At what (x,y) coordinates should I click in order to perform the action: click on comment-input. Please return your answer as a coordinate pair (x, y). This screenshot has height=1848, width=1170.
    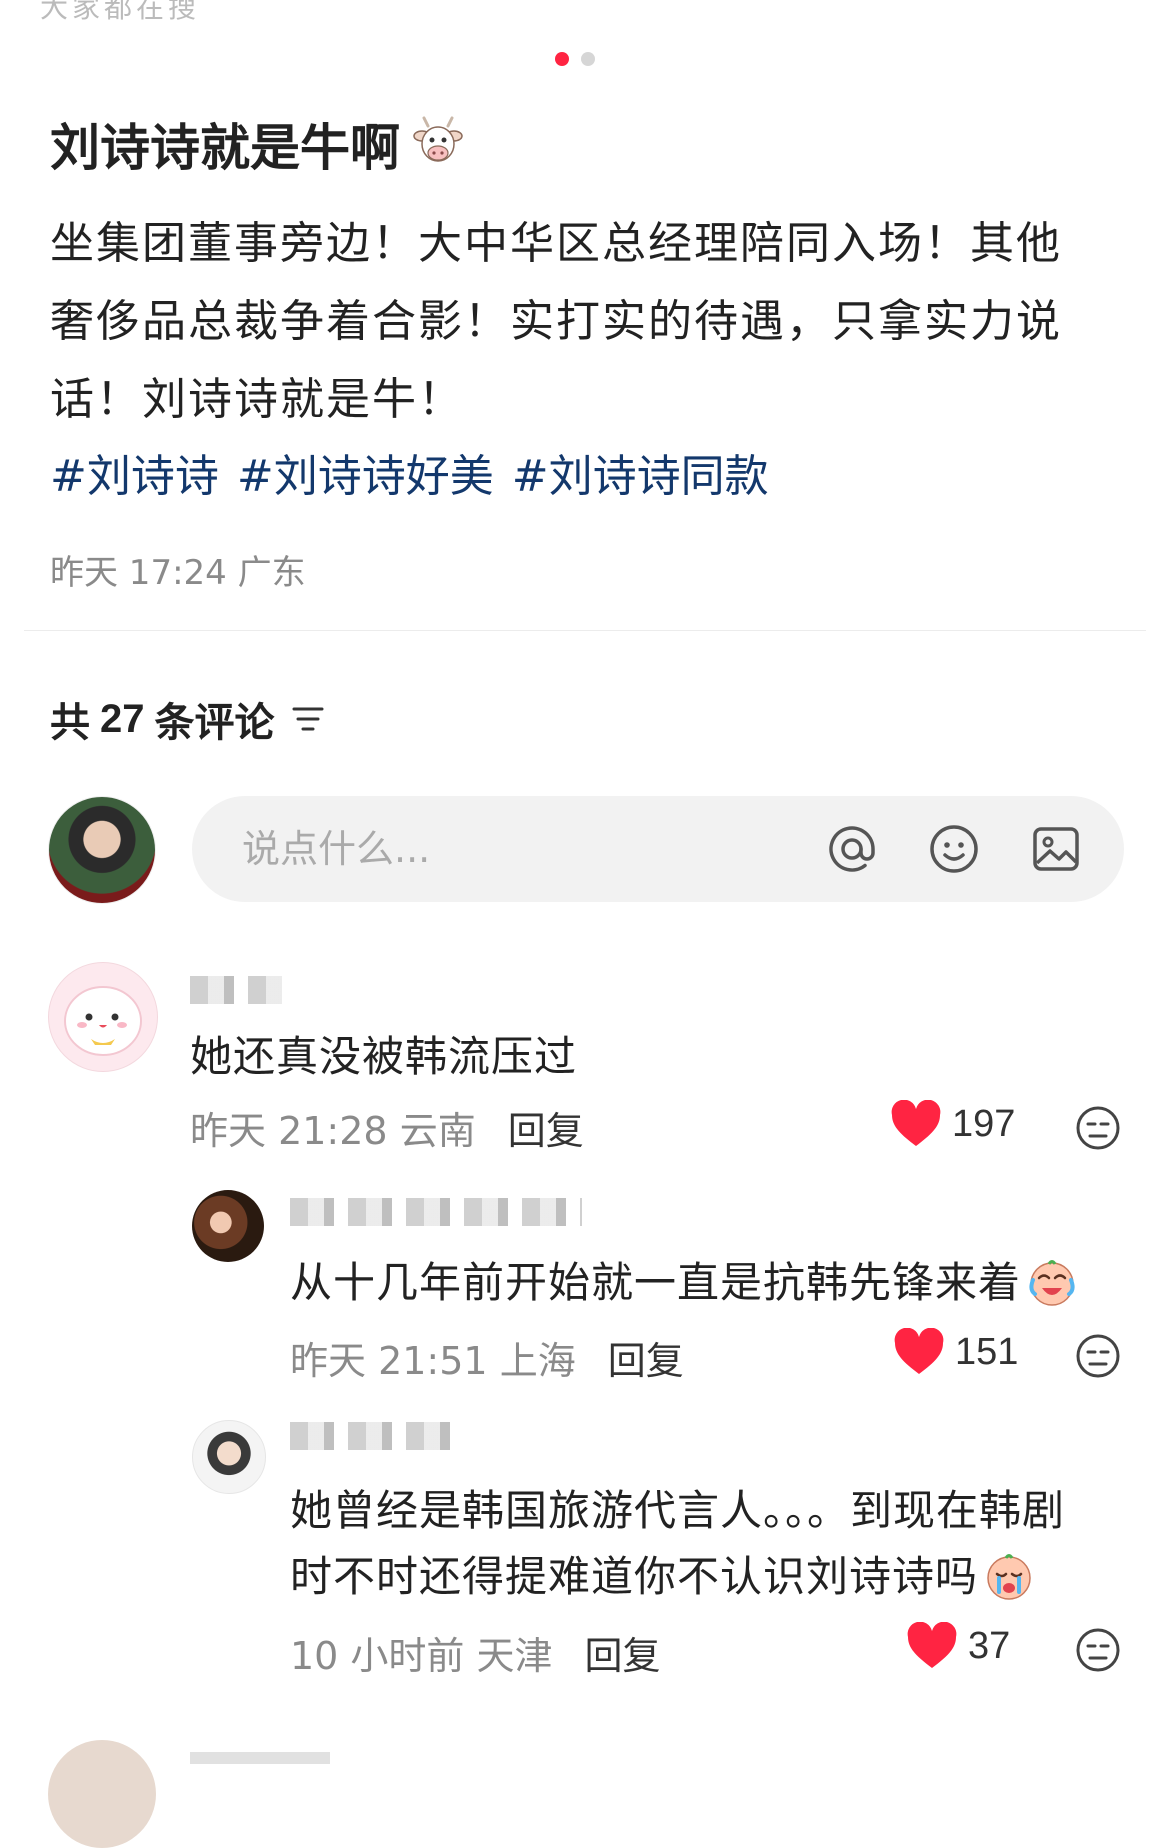
    Looking at the image, I should click on (522, 849).